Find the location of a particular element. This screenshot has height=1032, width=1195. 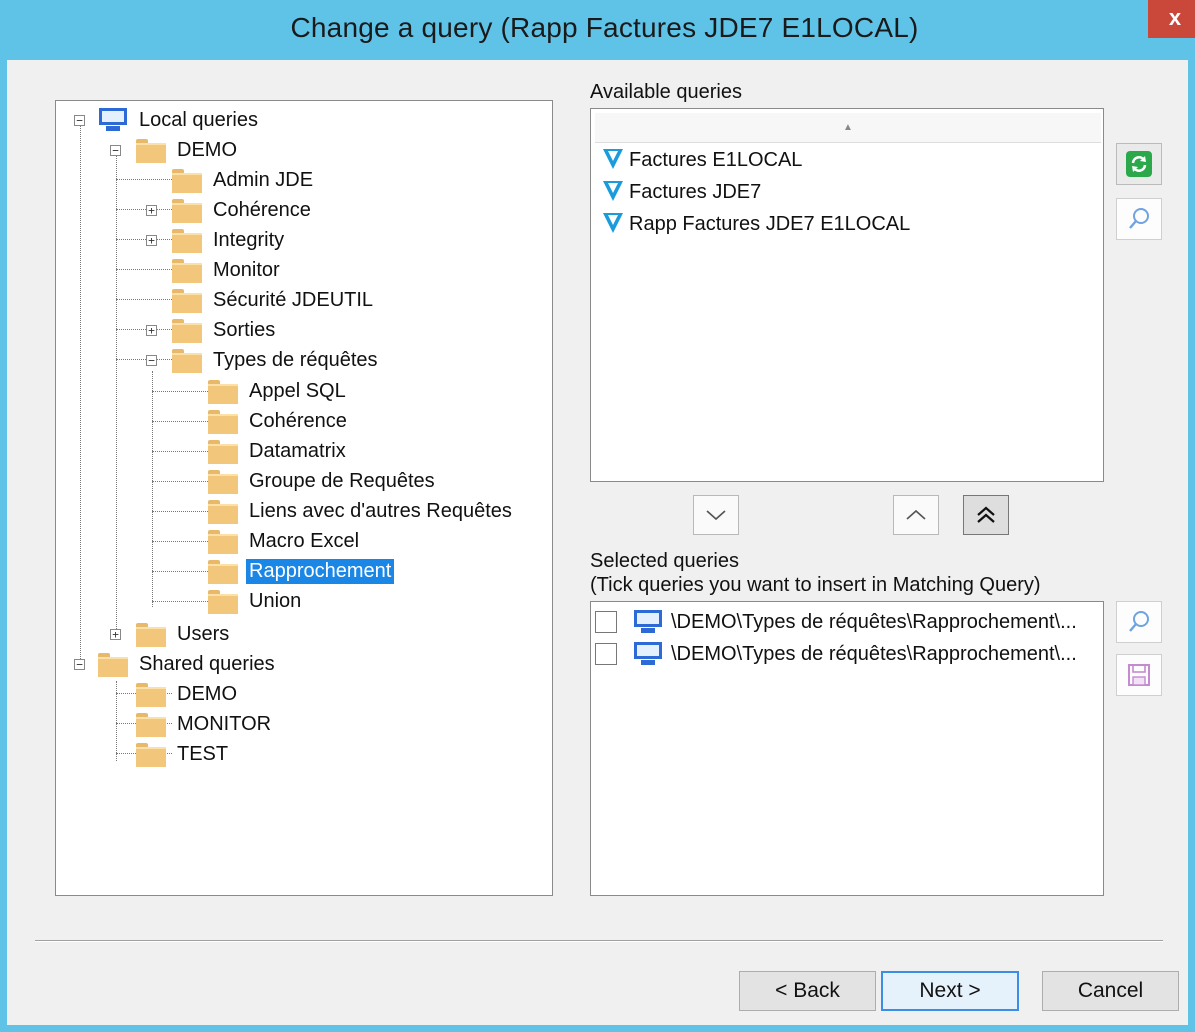

tree-label: Union is located at coordinates (275, 600).